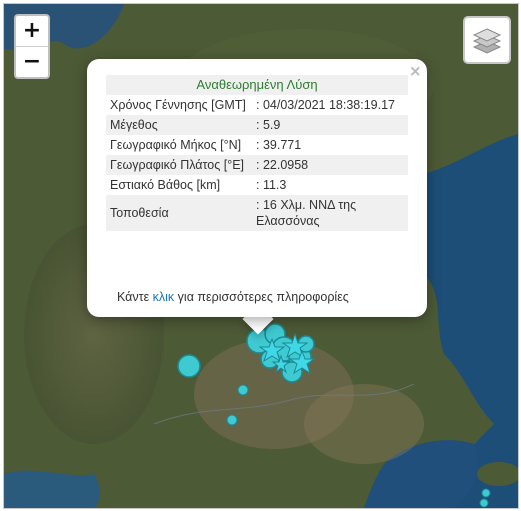  Describe the element at coordinates (271, 185) in the screenshot. I see `row-value: : 11.3` at that location.